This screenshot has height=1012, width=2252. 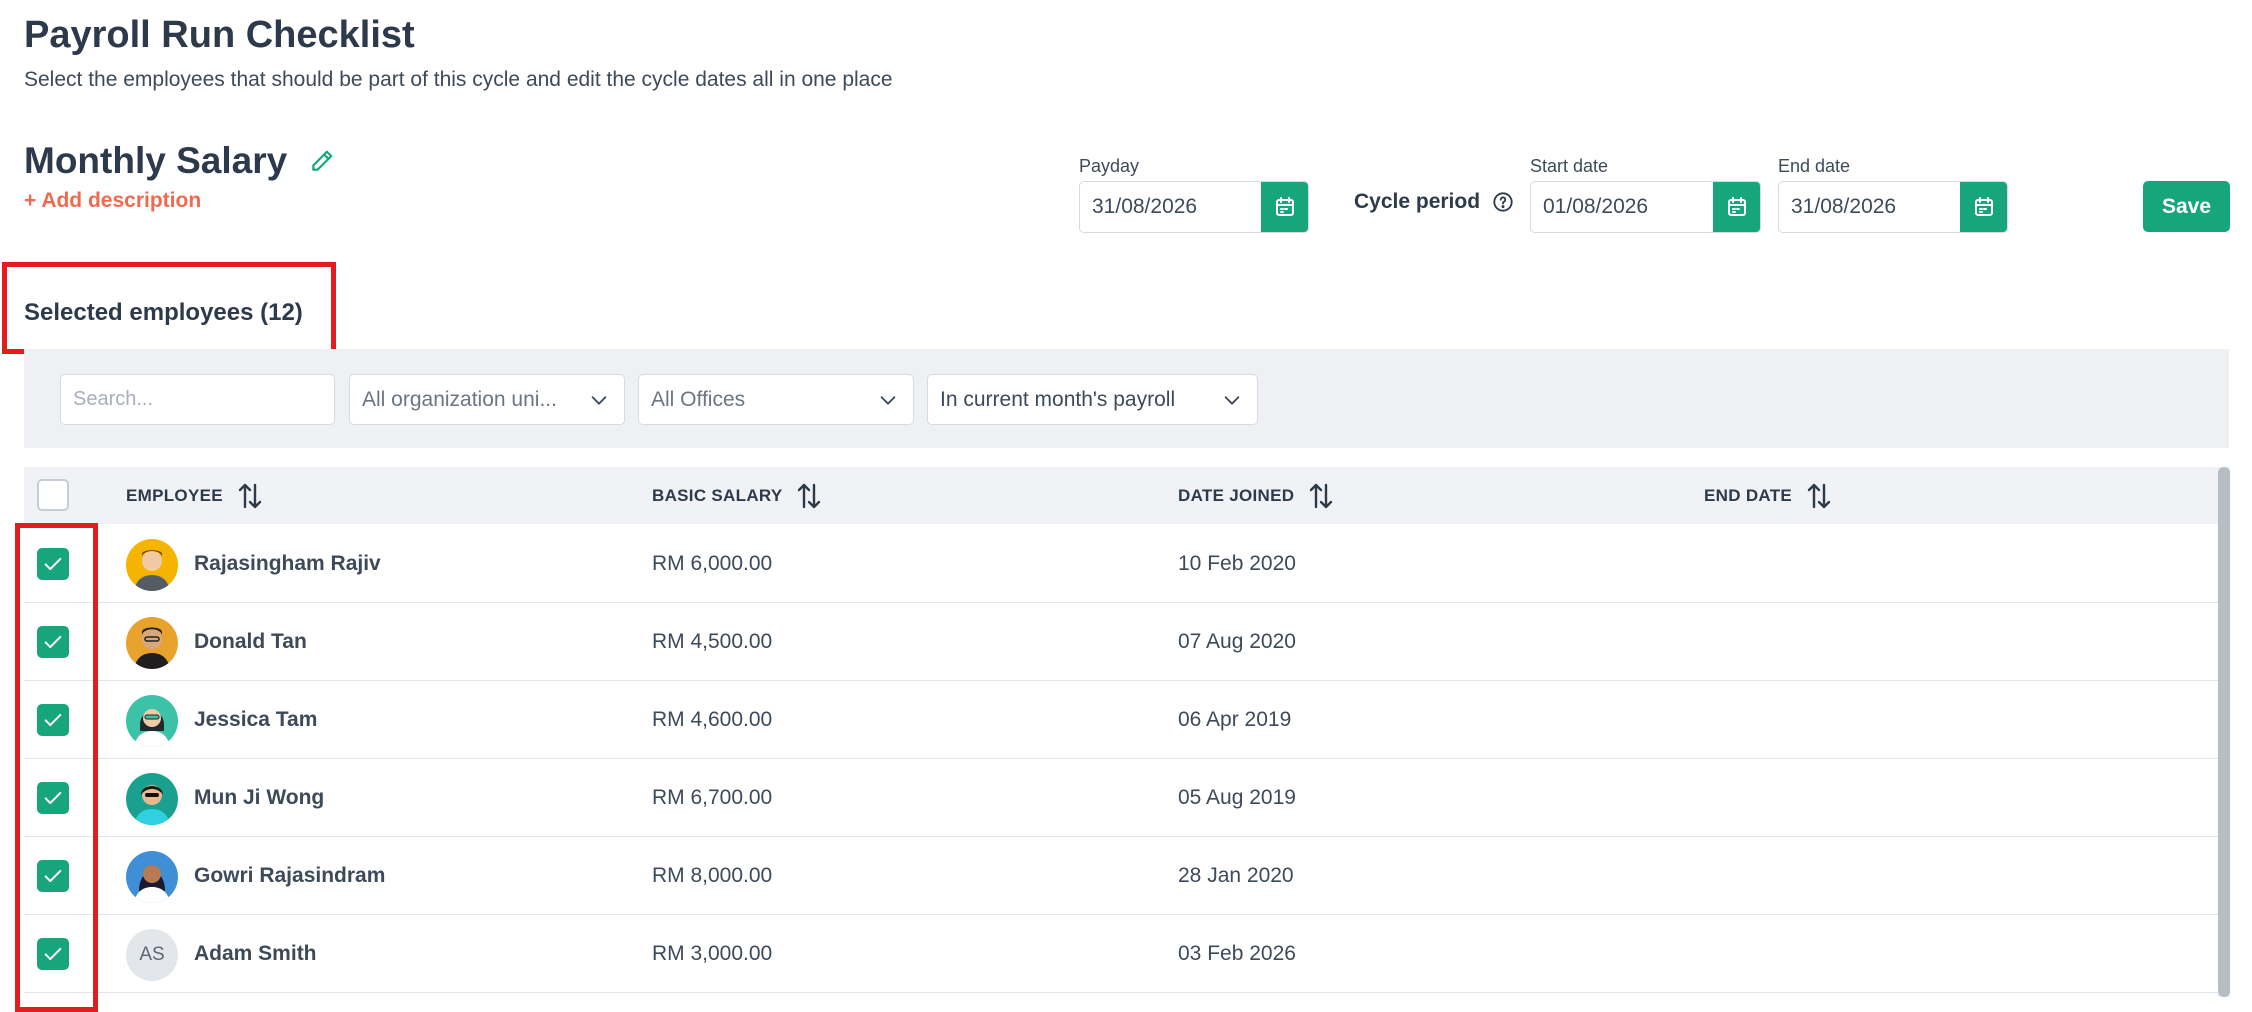 What do you see at coordinates (712, 641) in the screenshot?
I see `basic-salary: RM 4,500.00` at bounding box center [712, 641].